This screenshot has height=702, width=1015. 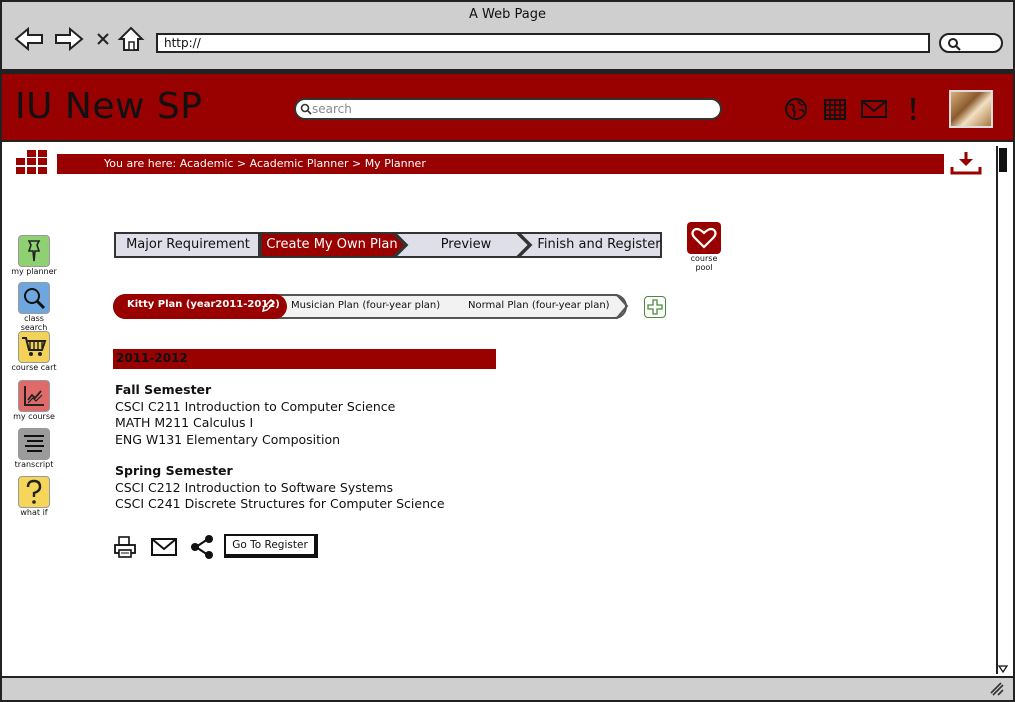 I want to click on add-plan-button, so click(x=655, y=307).